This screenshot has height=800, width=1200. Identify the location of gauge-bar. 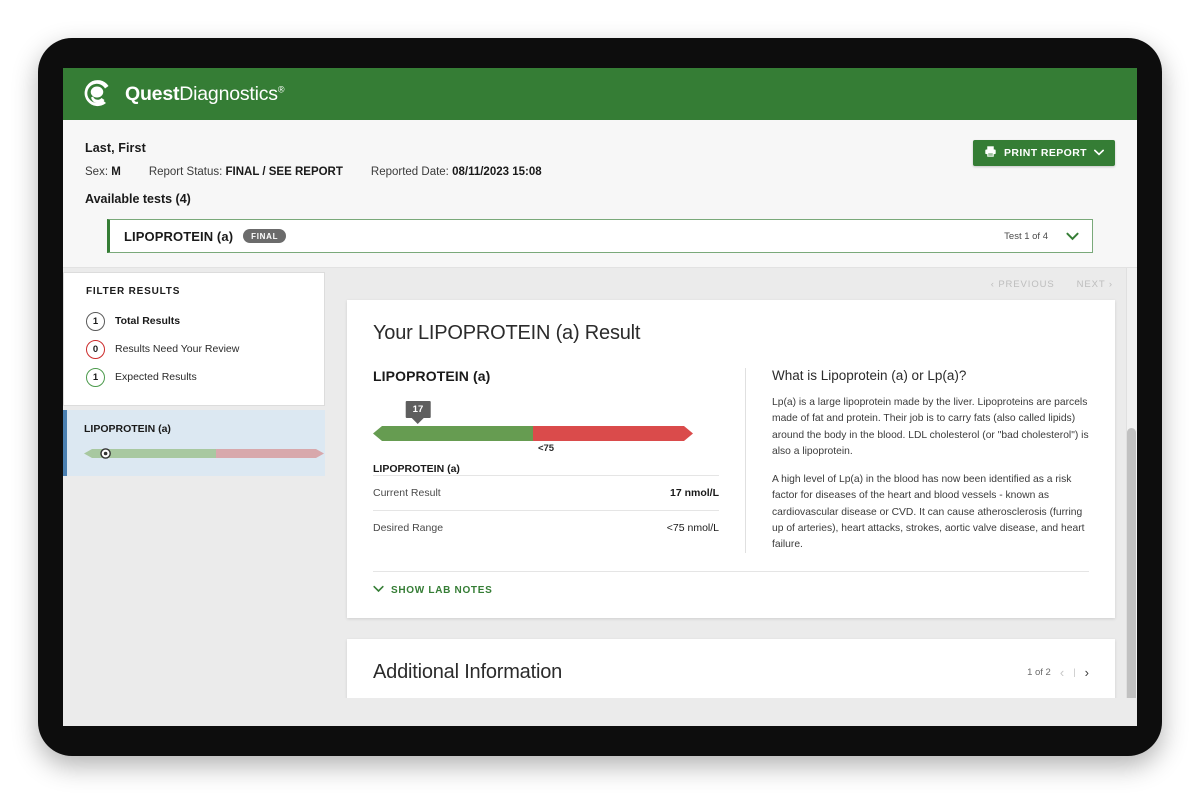
(546, 433).